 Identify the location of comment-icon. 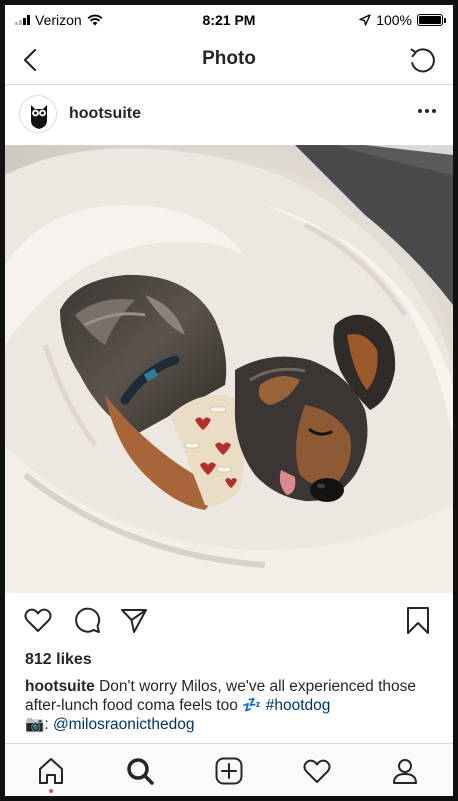
(88, 620).